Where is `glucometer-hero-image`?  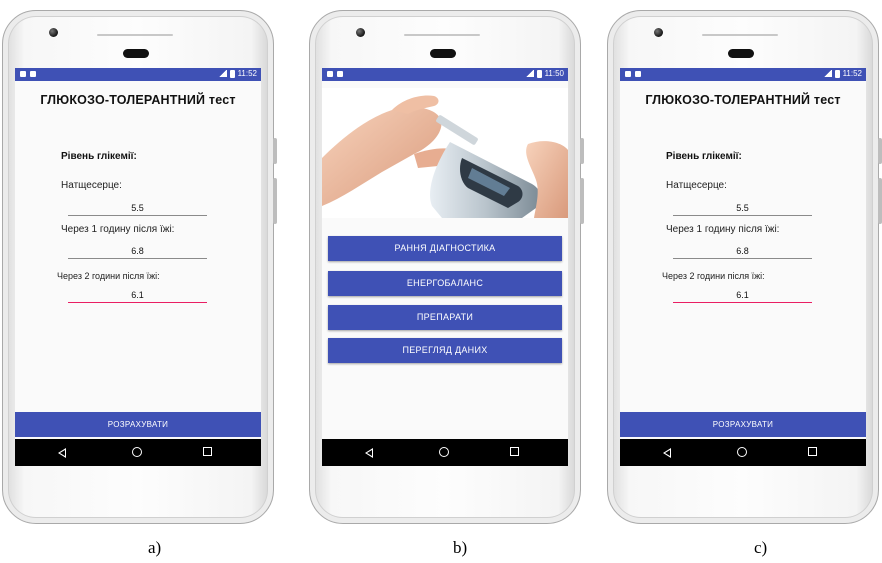
glucometer-hero-image is located at coordinates (445, 153).